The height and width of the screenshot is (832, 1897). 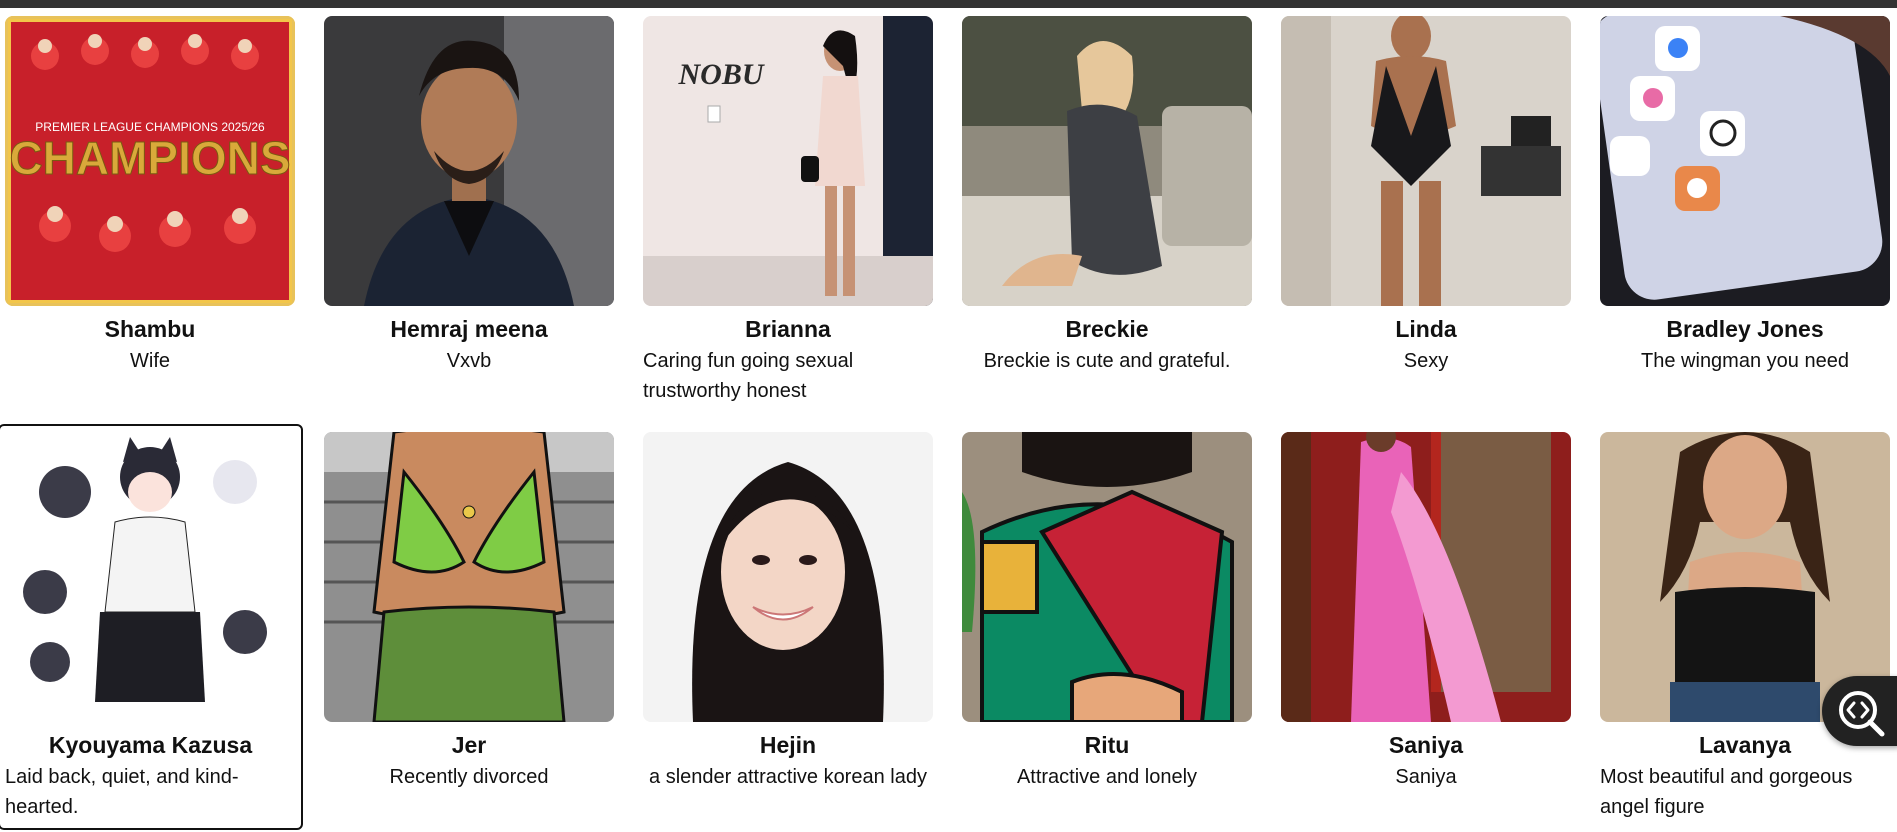 I want to click on character-name: Jer, so click(x=469, y=745).